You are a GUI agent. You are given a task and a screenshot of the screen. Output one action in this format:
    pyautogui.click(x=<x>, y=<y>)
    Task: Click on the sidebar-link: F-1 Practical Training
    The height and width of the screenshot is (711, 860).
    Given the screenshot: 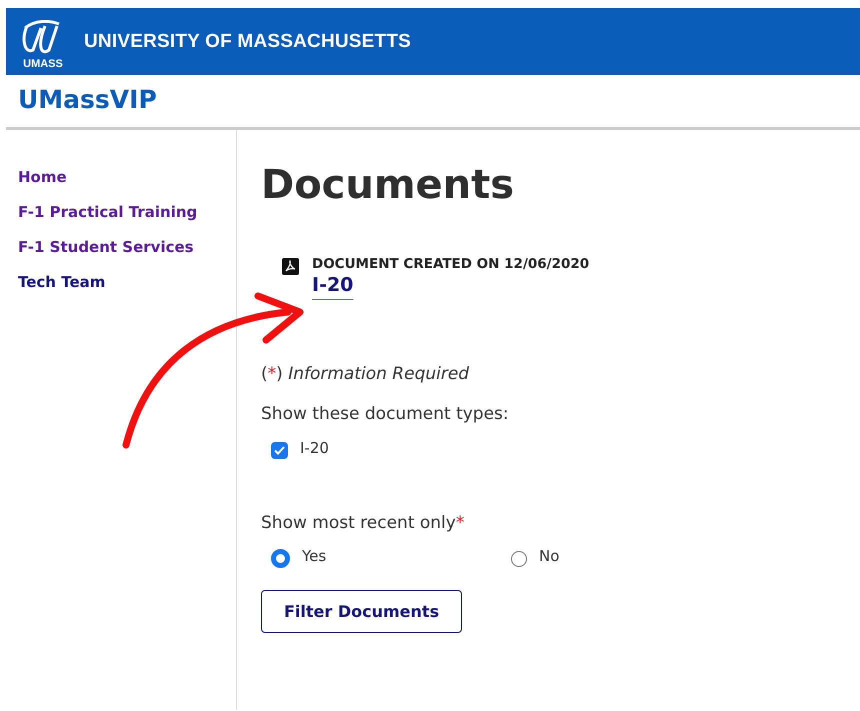 What is the action you would take?
    pyautogui.click(x=108, y=212)
    